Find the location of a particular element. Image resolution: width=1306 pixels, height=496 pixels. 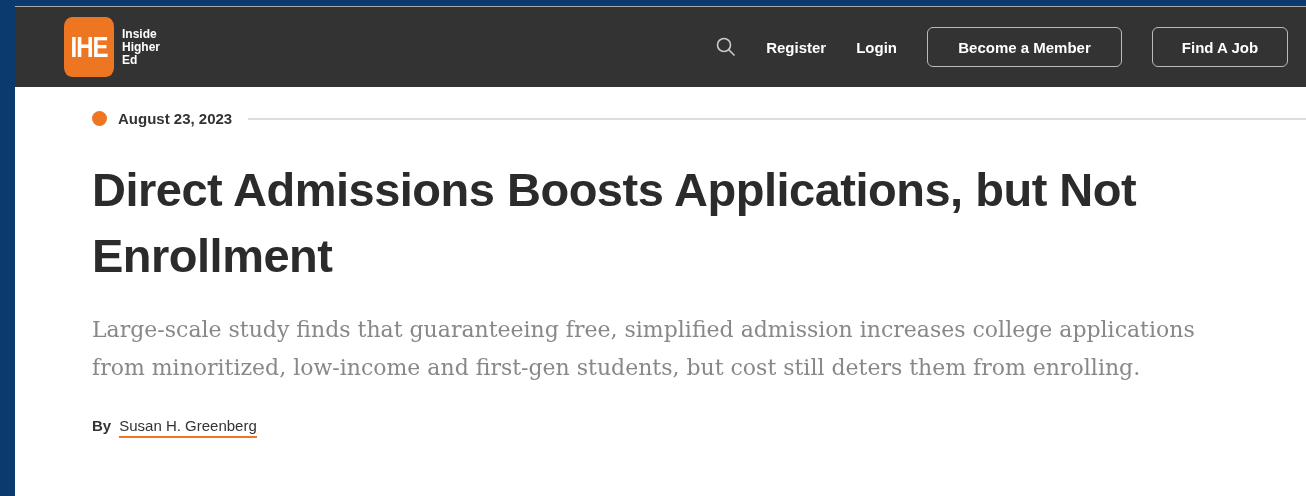

search-icon is located at coordinates (726, 47).